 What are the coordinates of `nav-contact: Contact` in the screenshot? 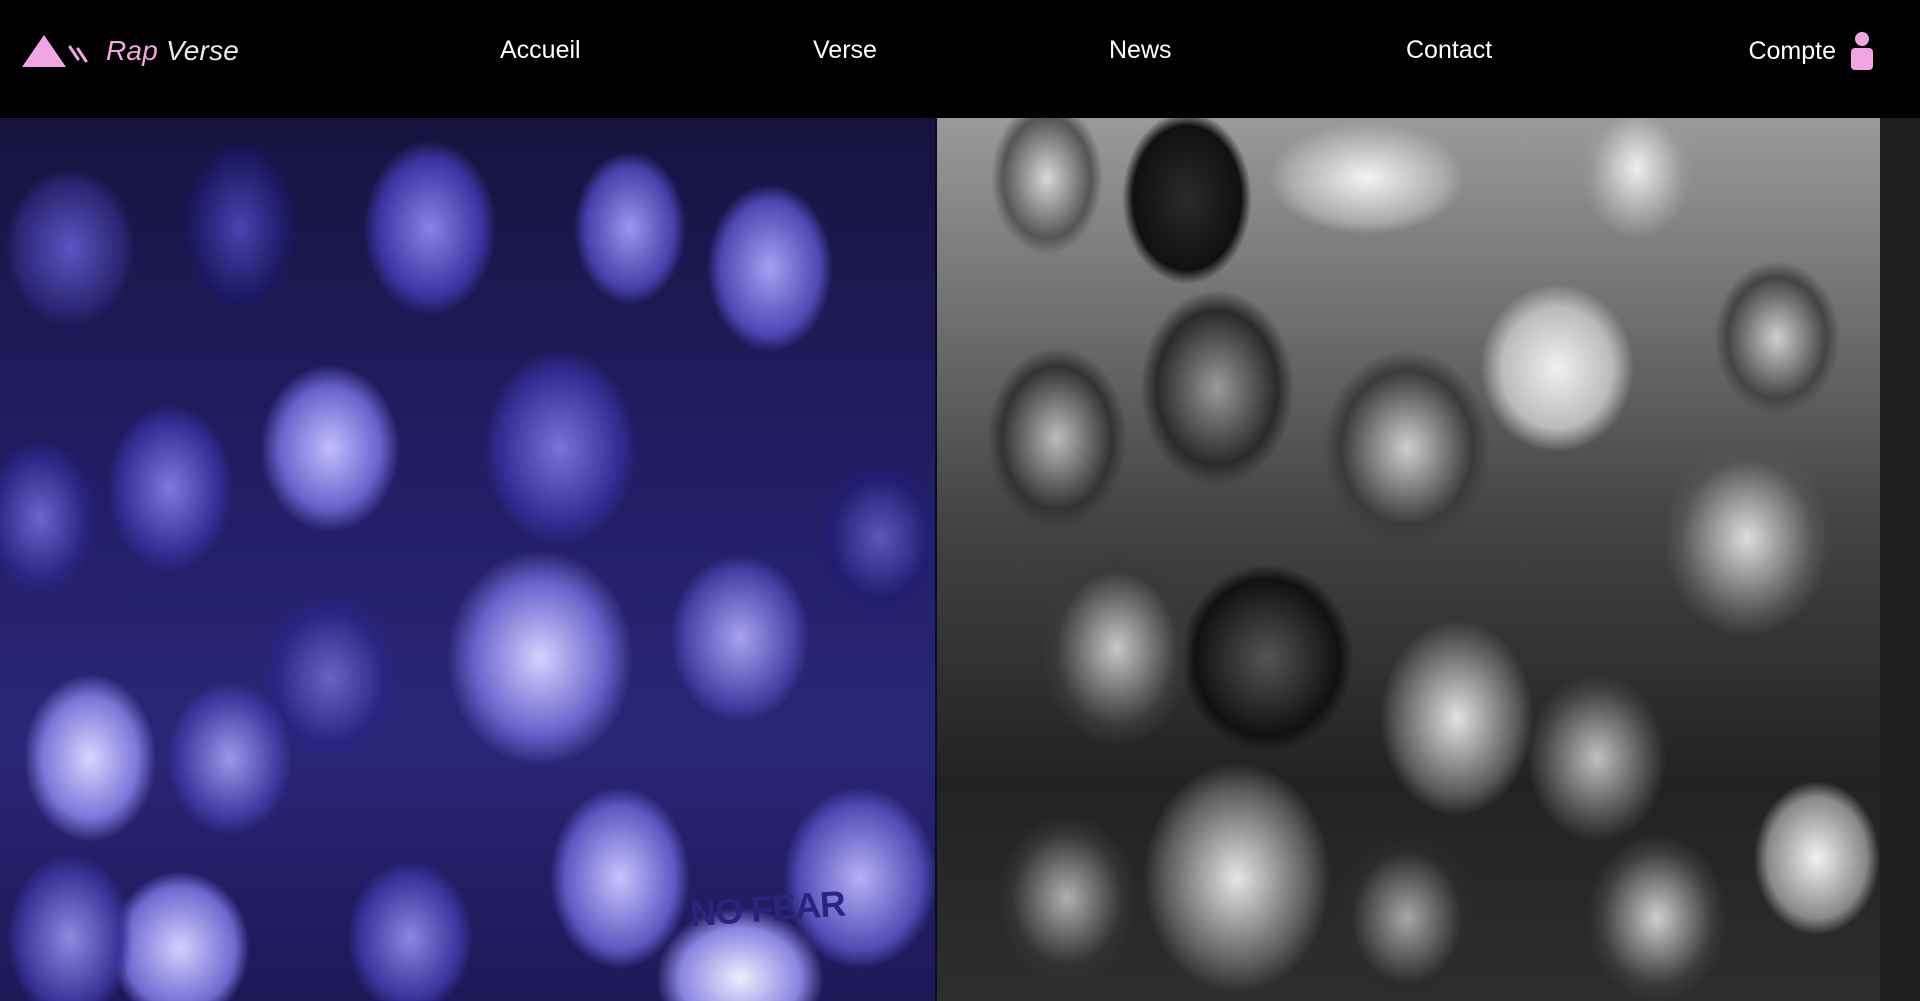 It's located at (1449, 50).